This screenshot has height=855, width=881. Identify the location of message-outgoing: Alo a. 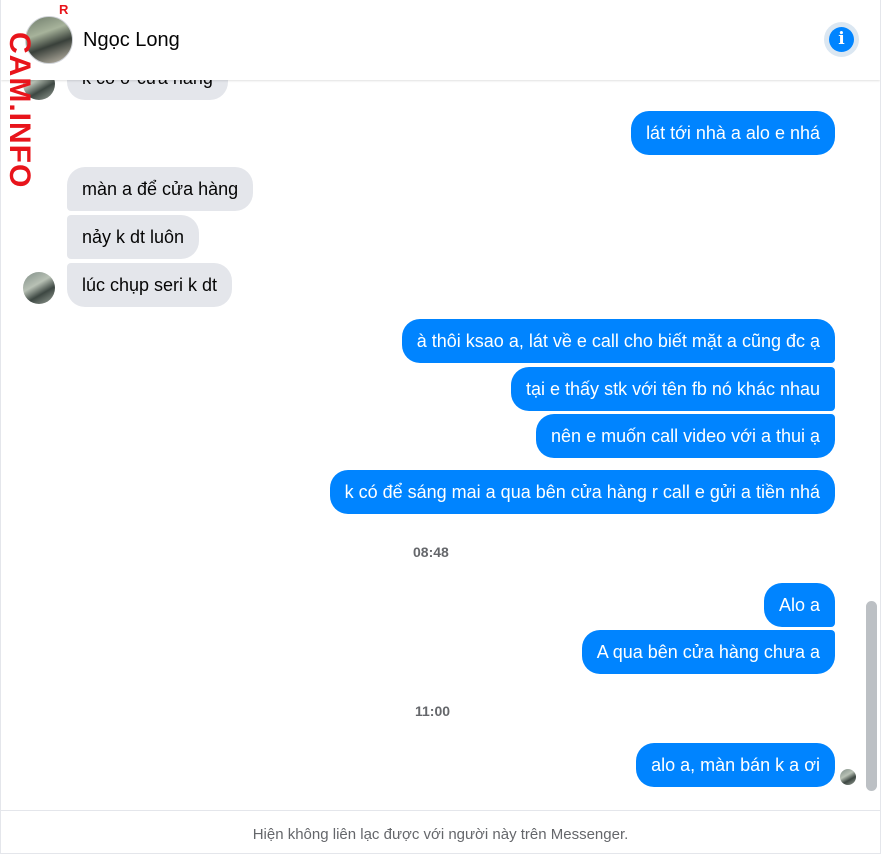
(799, 605).